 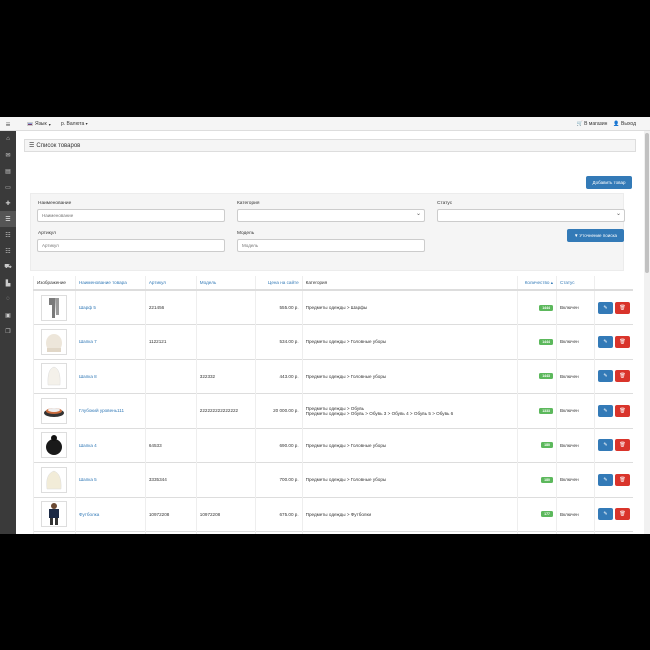 What do you see at coordinates (54, 514) in the screenshot?
I see `tshirt-image` at bounding box center [54, 514].